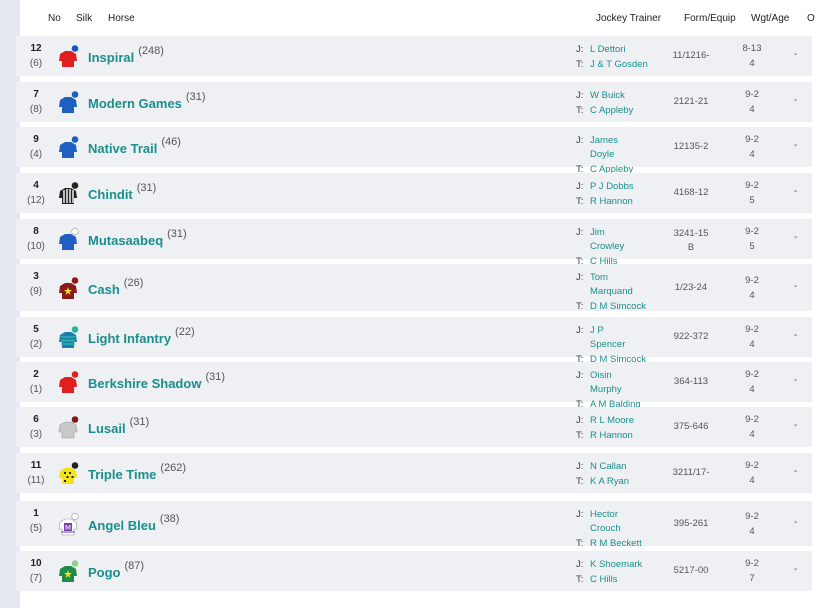 This screenshot has width=816, height=608. Describe the element at coordinates (608, 383) in the screenshot. I see `jockey-link: Oisin Murphy` at that location.